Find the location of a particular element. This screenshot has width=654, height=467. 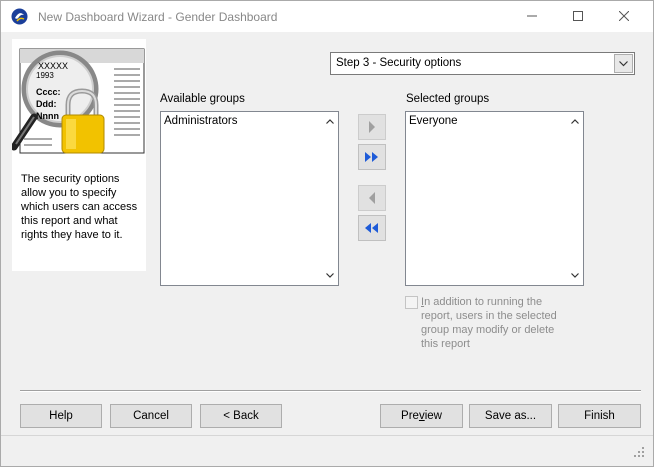

minimize-button is located at coordinates (532, 16).